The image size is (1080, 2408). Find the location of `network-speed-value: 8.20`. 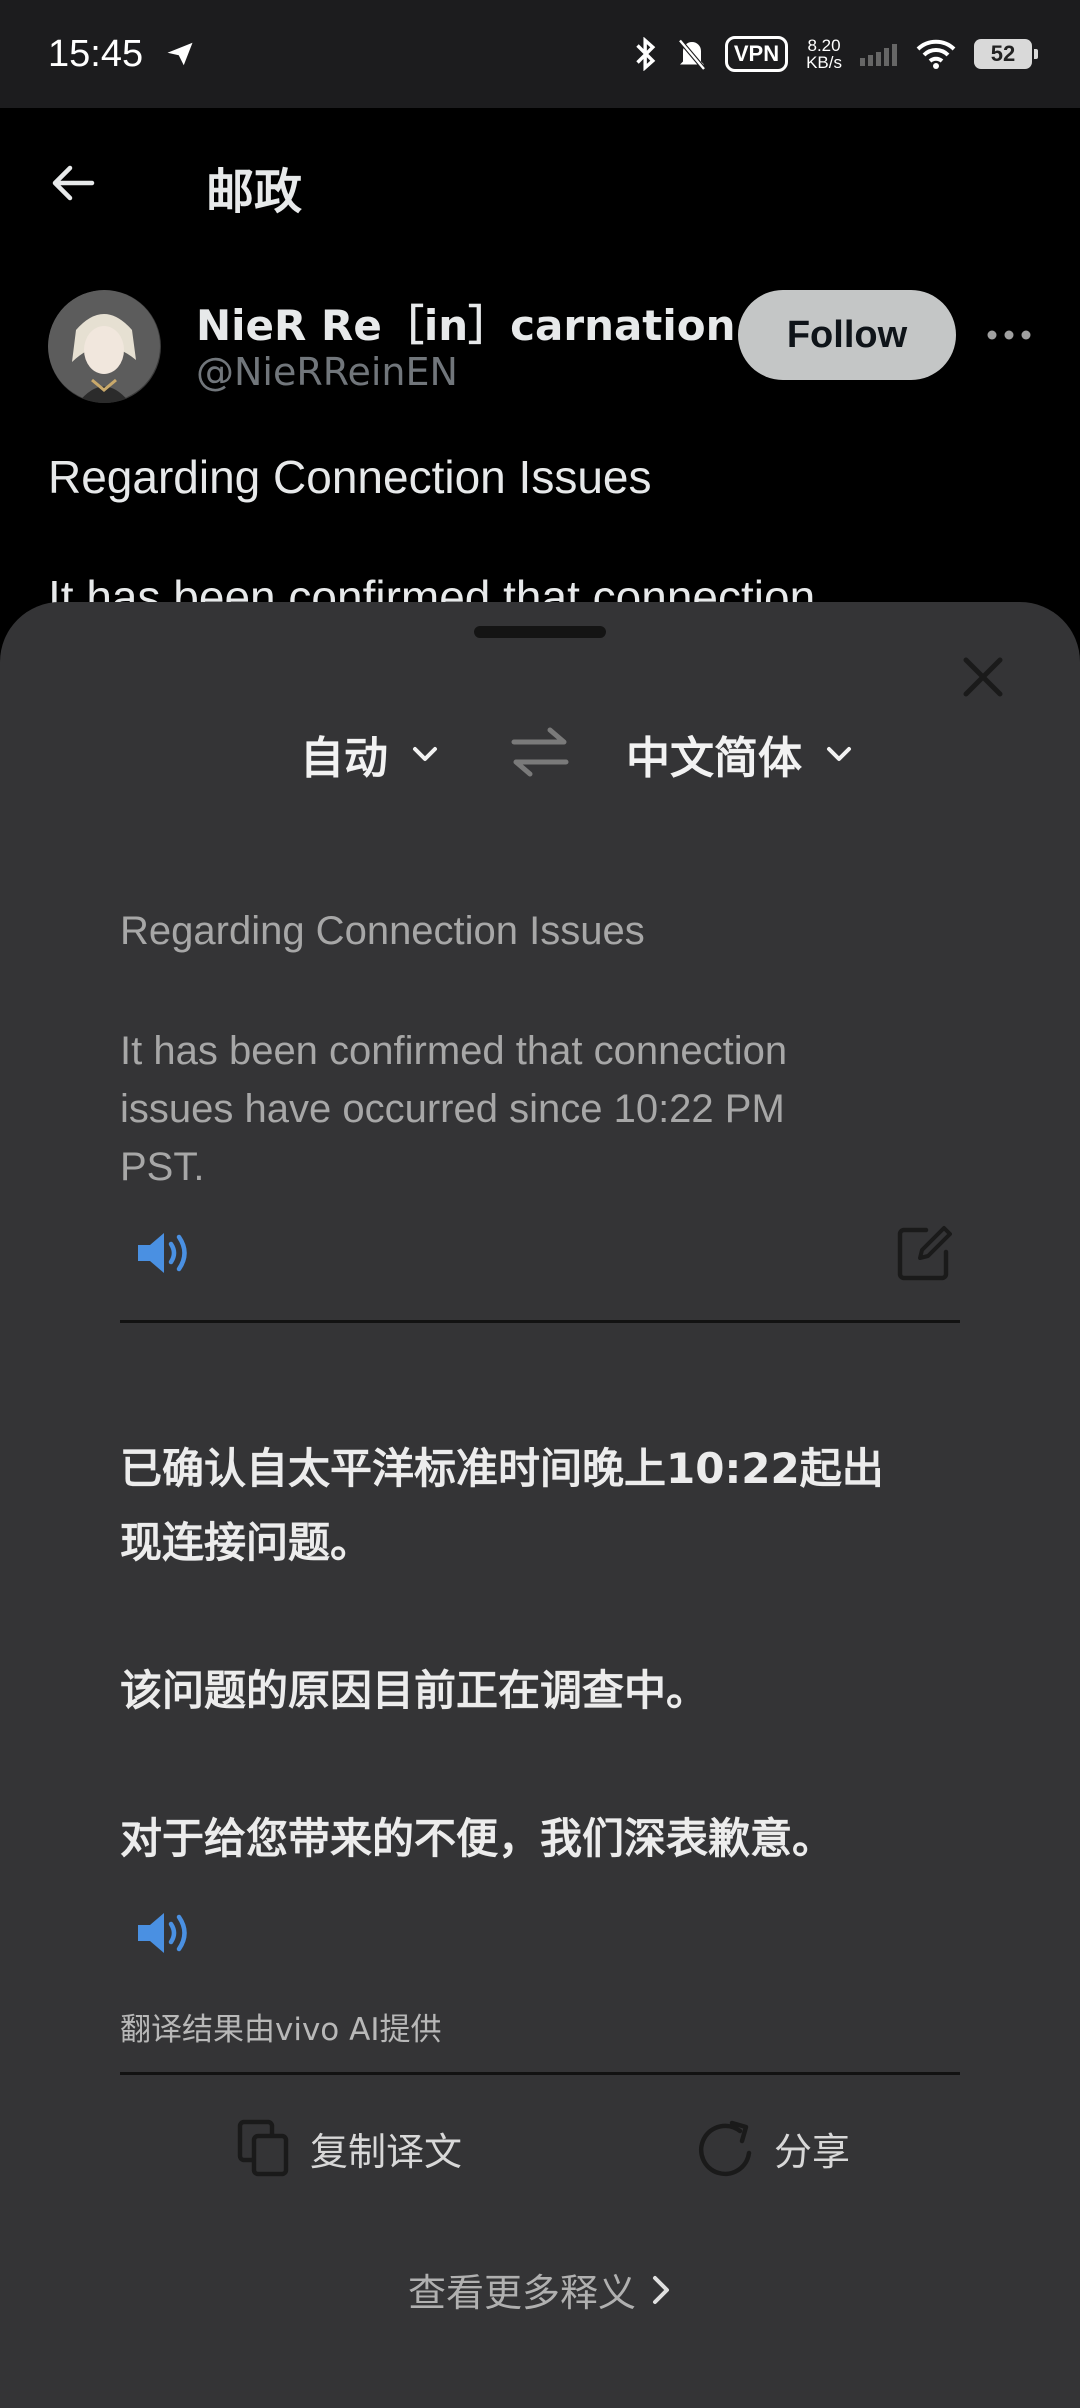

network-speed-value: 8.20 is located at coordinates (824, 45).